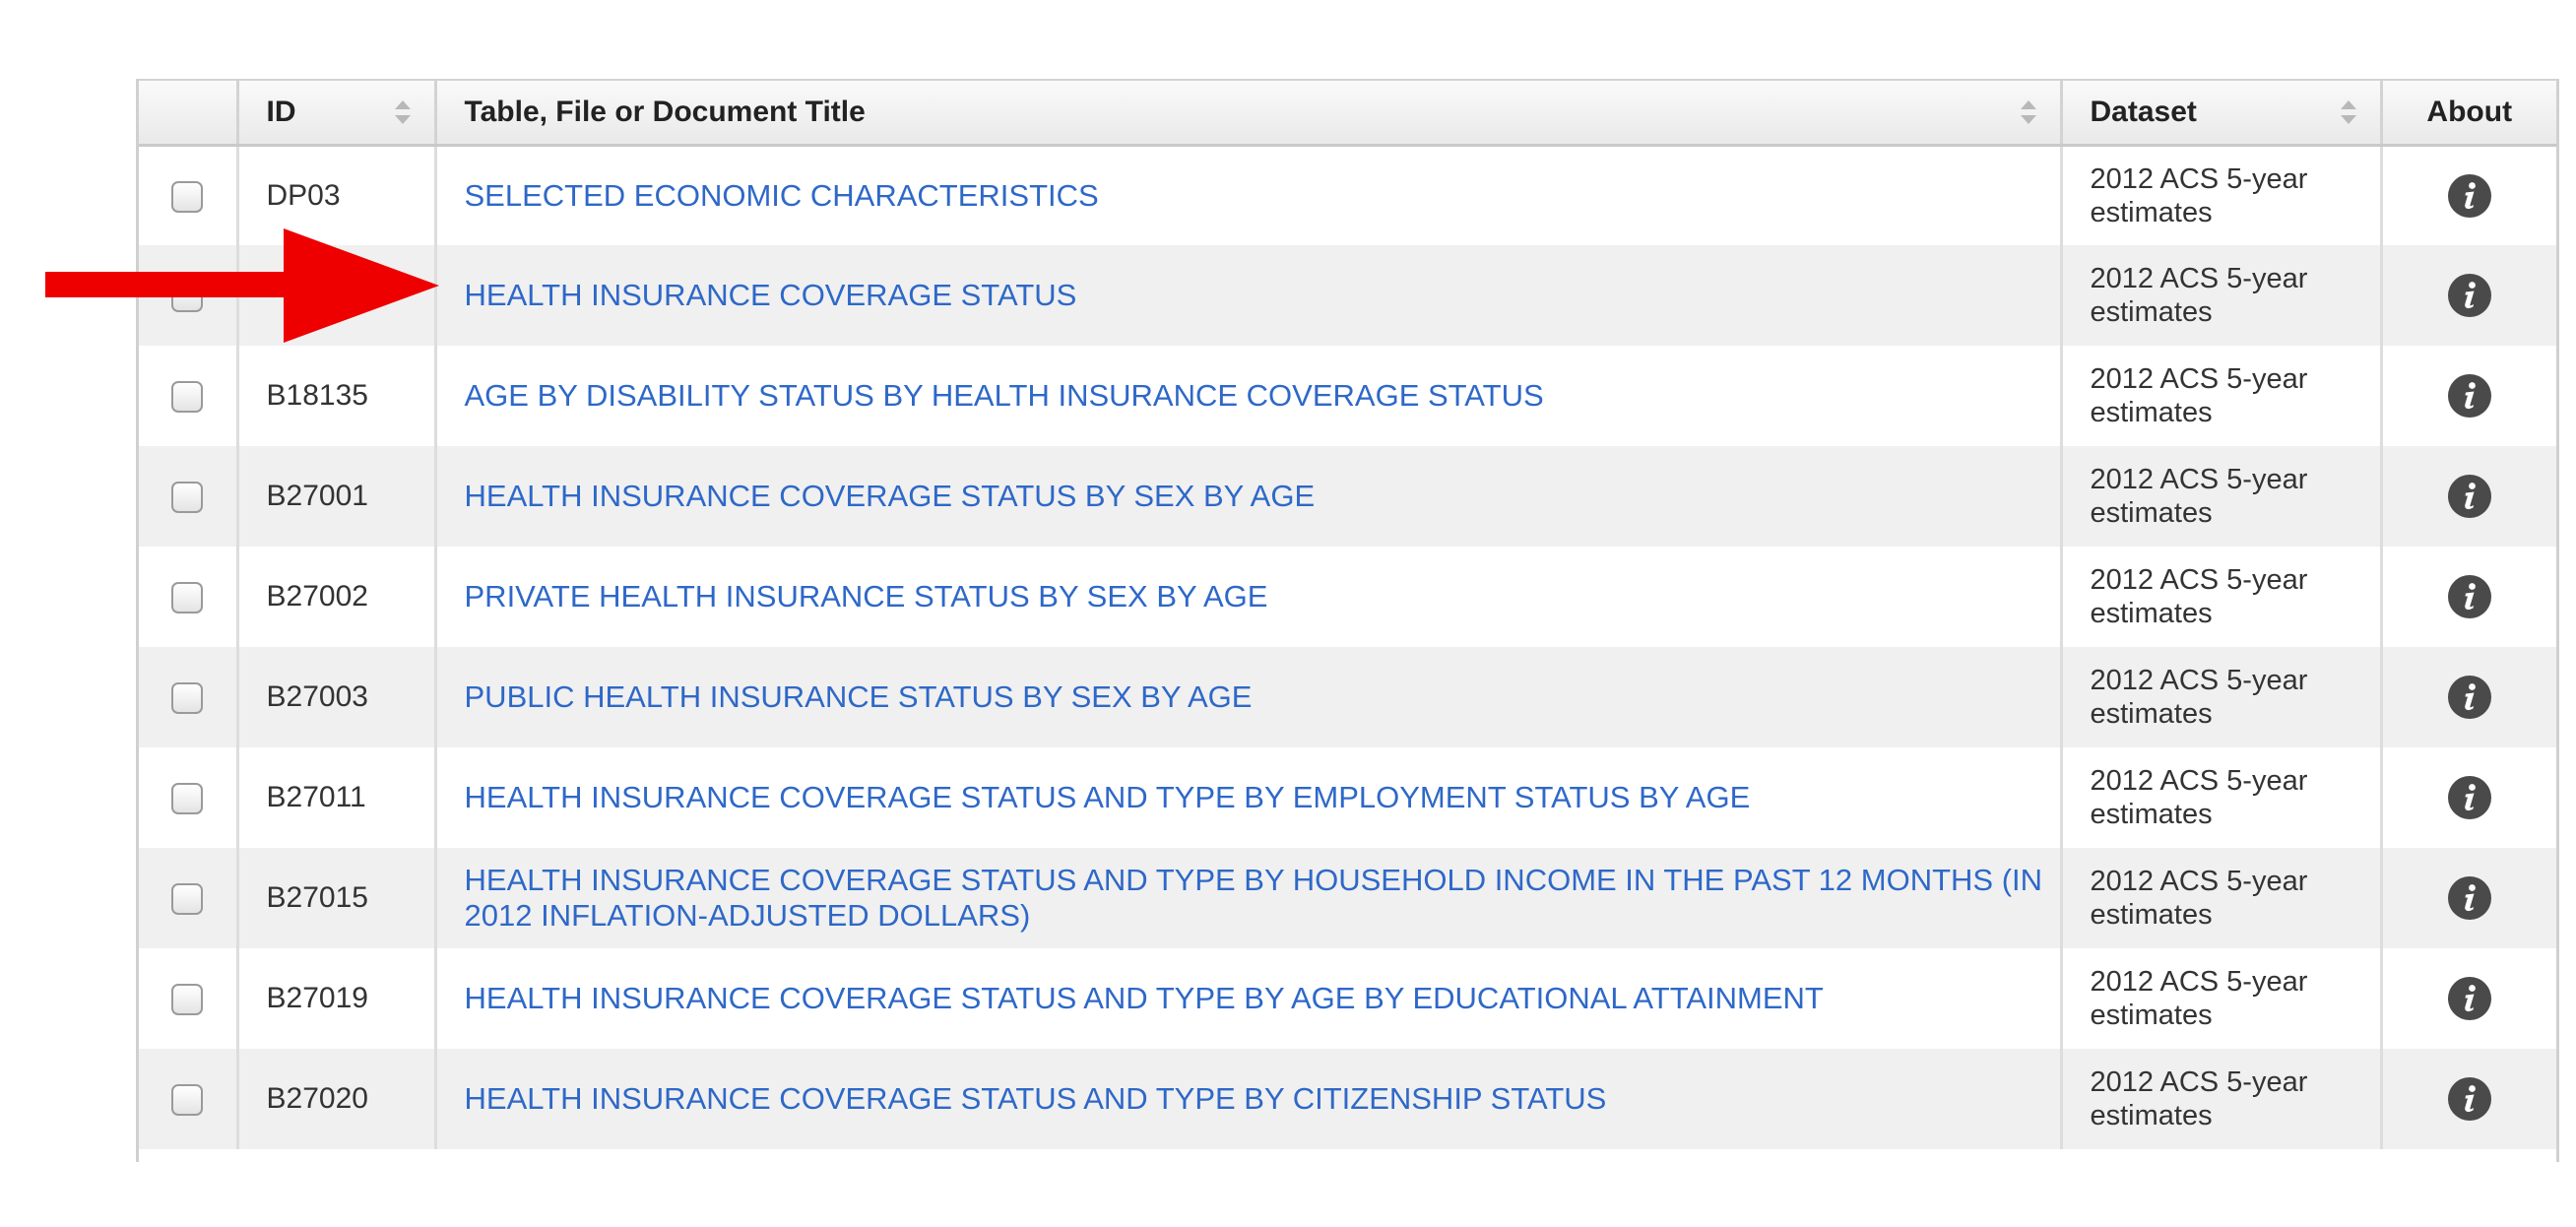  Describe the element at coordinates (2143, 111) in the screenshot. I see `header-dataset-label: Dataset` at that location.